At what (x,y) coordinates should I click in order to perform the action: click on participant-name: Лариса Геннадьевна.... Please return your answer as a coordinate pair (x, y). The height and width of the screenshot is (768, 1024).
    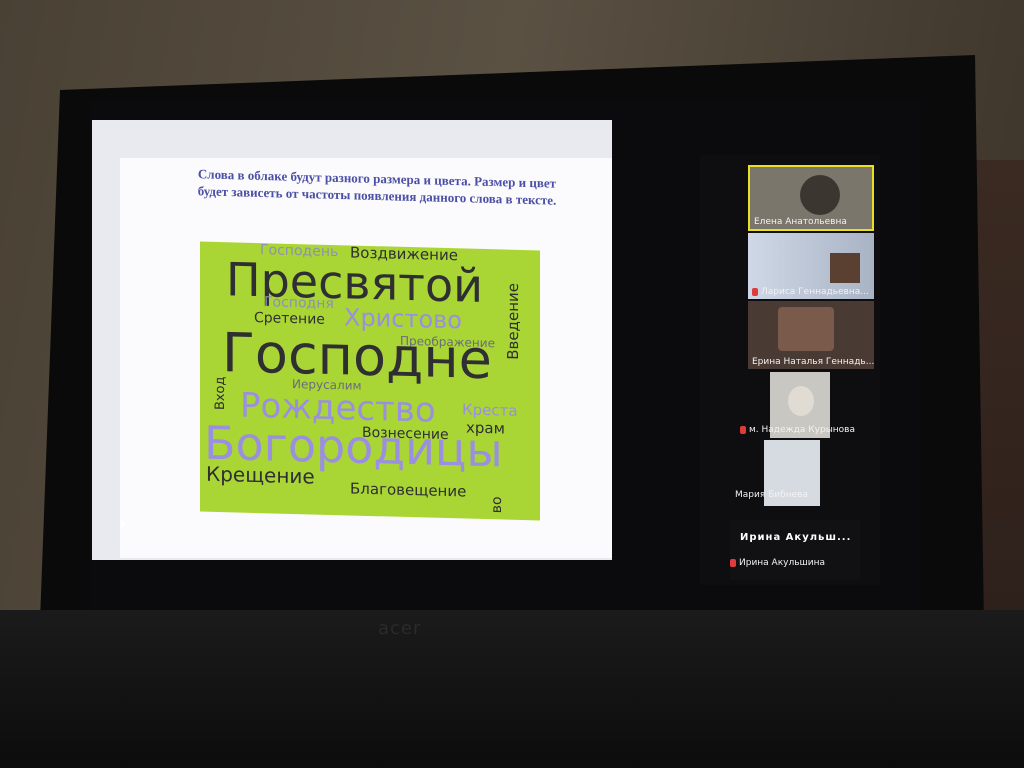
    Looking at the image, I should click on (815, 292).